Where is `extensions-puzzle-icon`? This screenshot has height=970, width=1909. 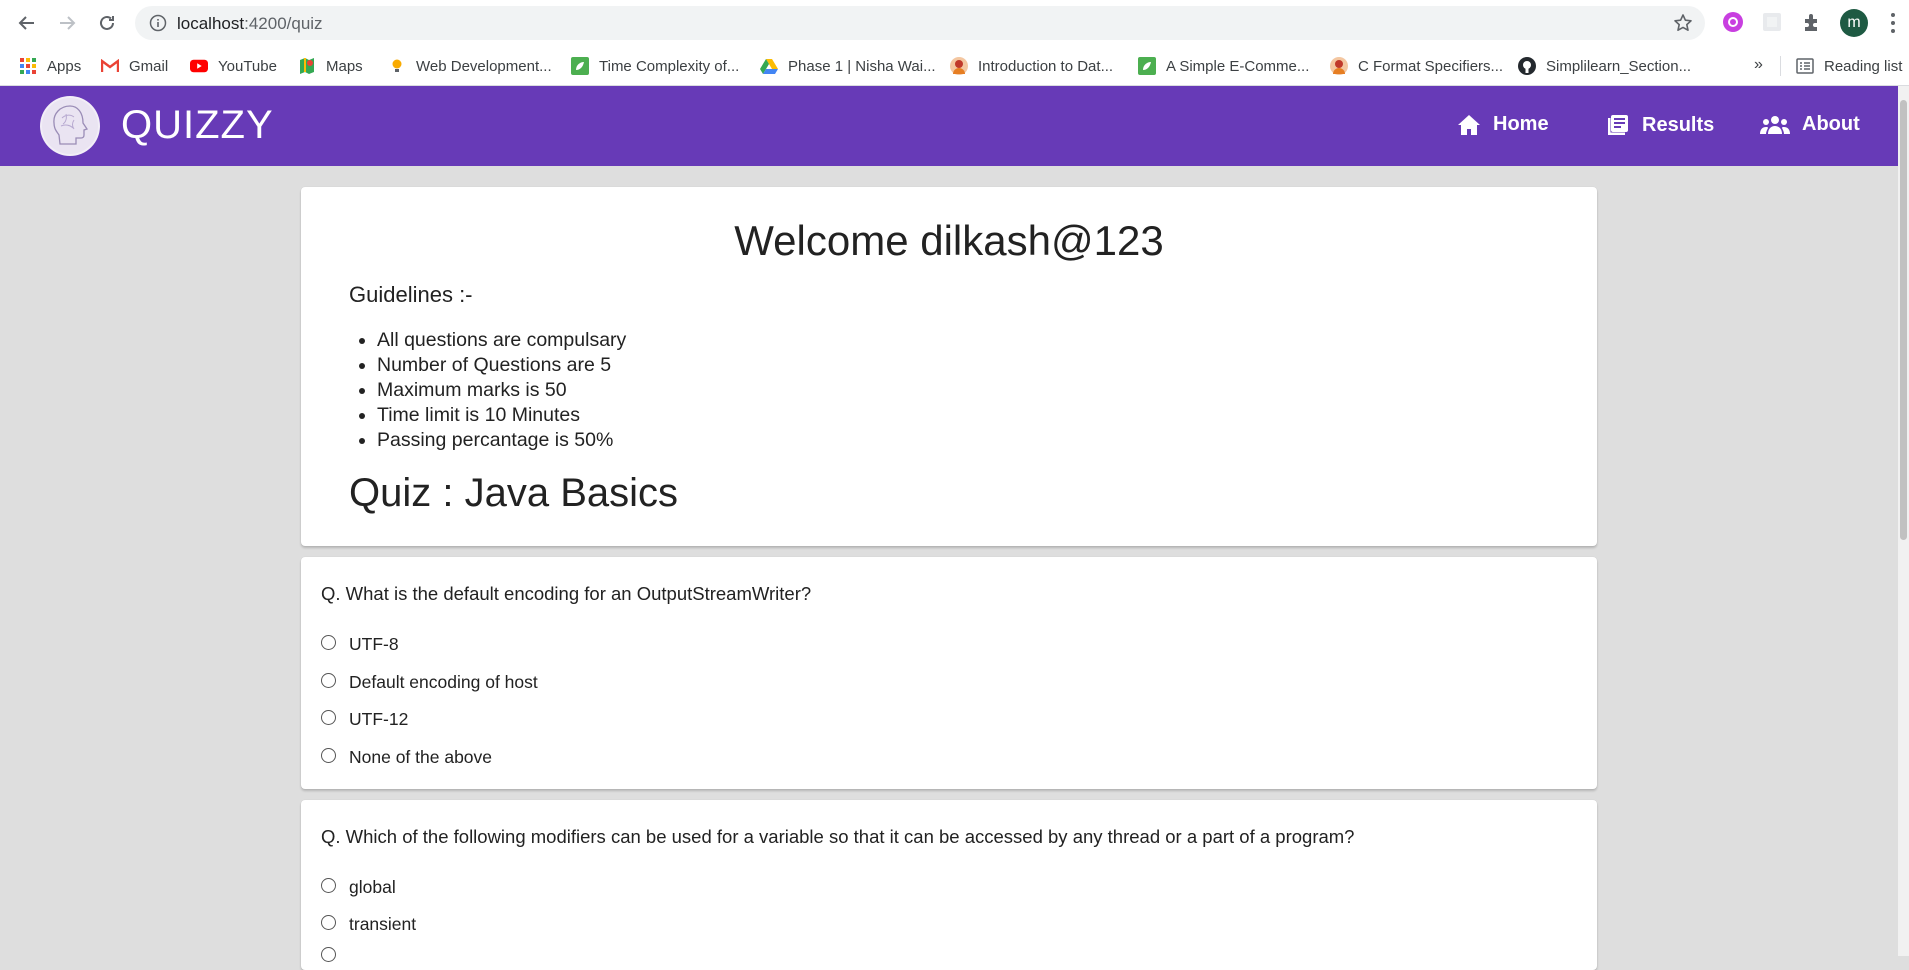
extensions-puzzle-icon is located at coordinates (1812, 22).